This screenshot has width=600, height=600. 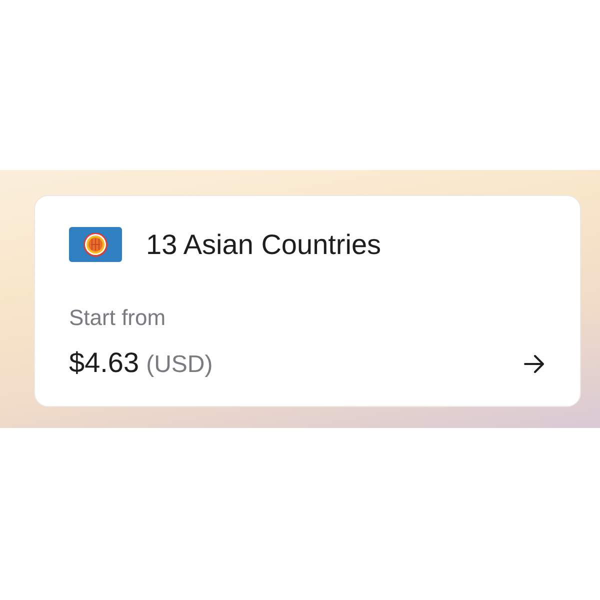 I want to click on price-value: $4.63, so click(x=104, y=363).